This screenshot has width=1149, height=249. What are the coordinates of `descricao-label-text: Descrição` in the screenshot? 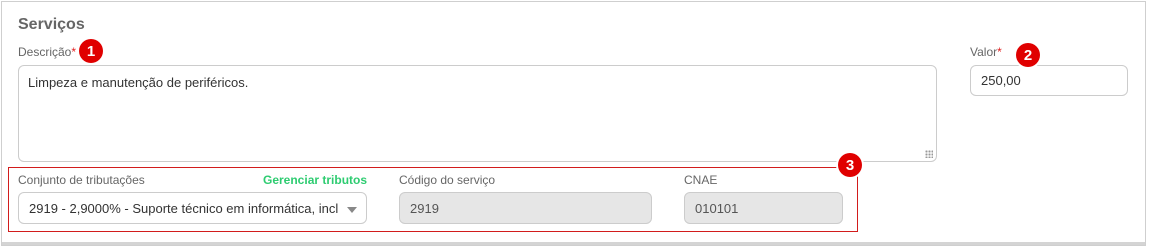 It's located at (45, 52).